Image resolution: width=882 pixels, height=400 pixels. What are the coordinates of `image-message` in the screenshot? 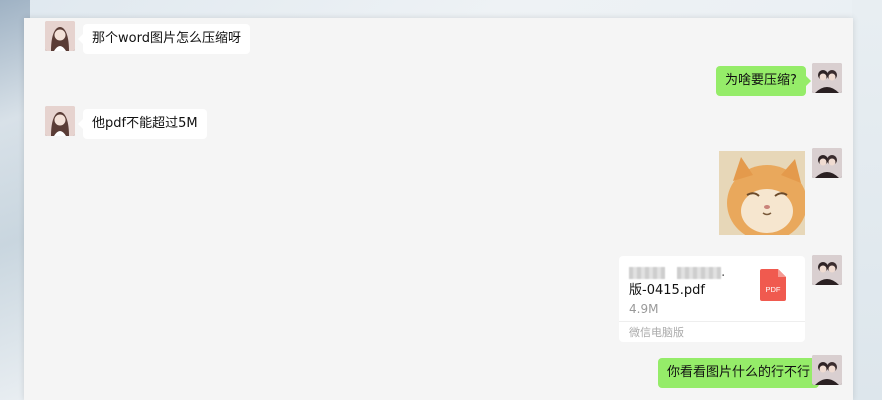 It's located at (762, 193).